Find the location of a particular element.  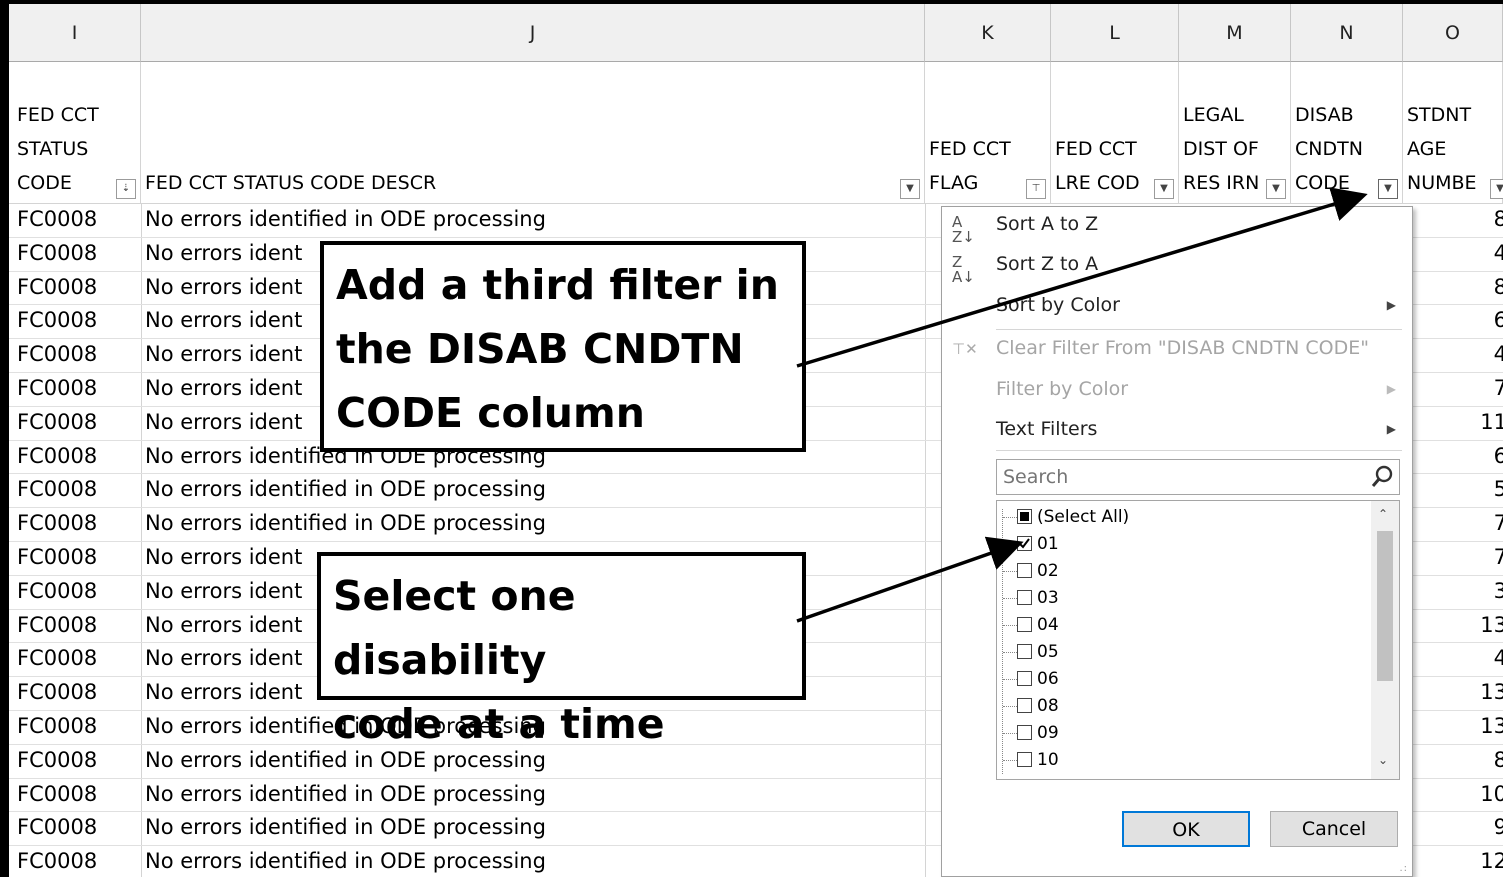

arrow-to-checkbox is located at coordinates (910, 579).